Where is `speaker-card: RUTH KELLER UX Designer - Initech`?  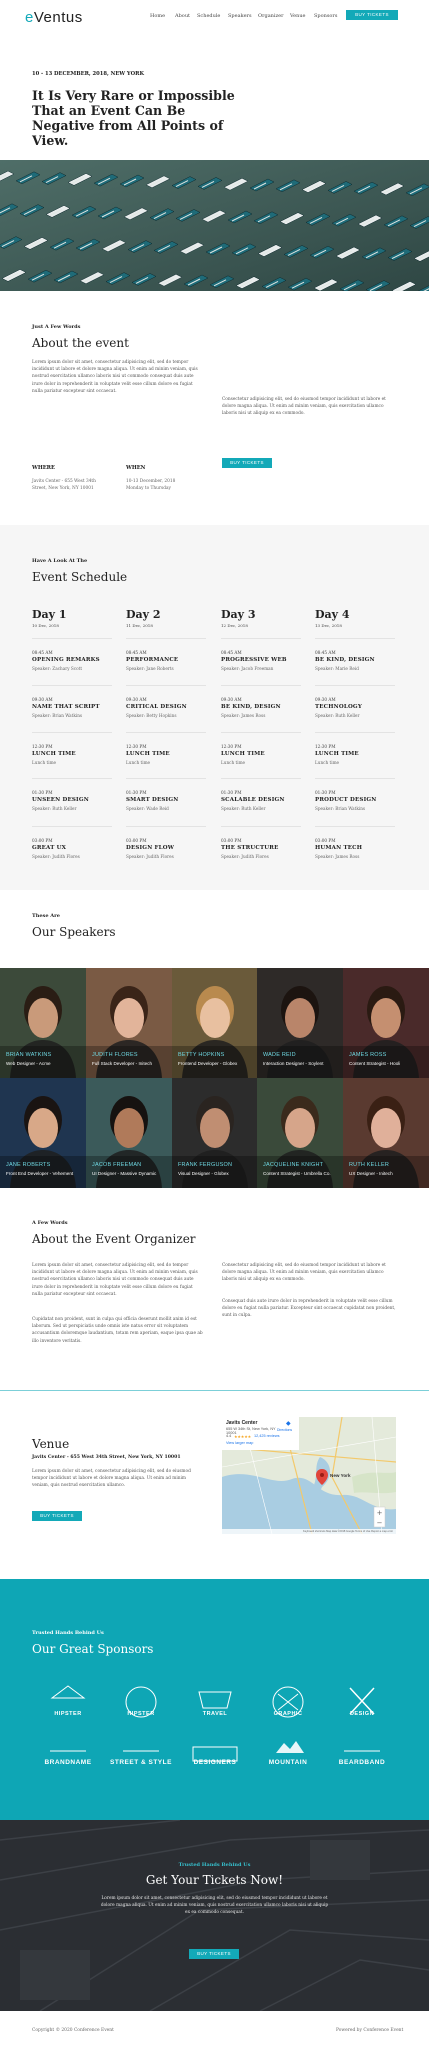 speaker-card: RUTH KELLER UX Designer - Initech is located at coordinates (386, 1133).